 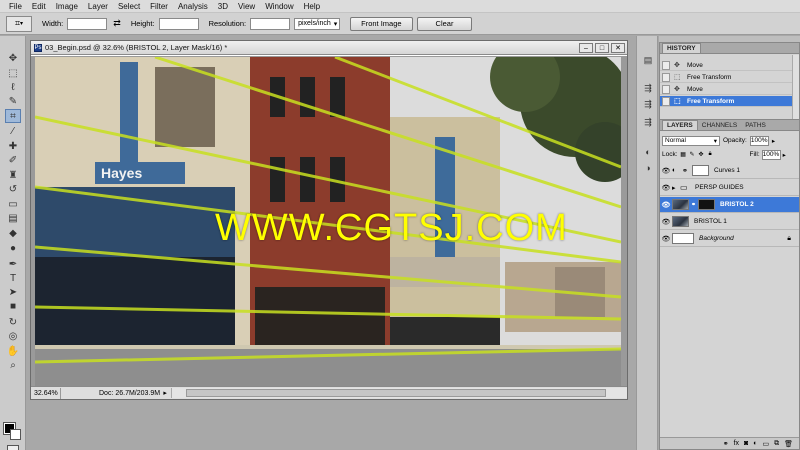 What do you see at coordinates (13, 131) in the screenshot?
I see `eyedropper-tool-icon: ⁄` at bounding box center [13, 131].